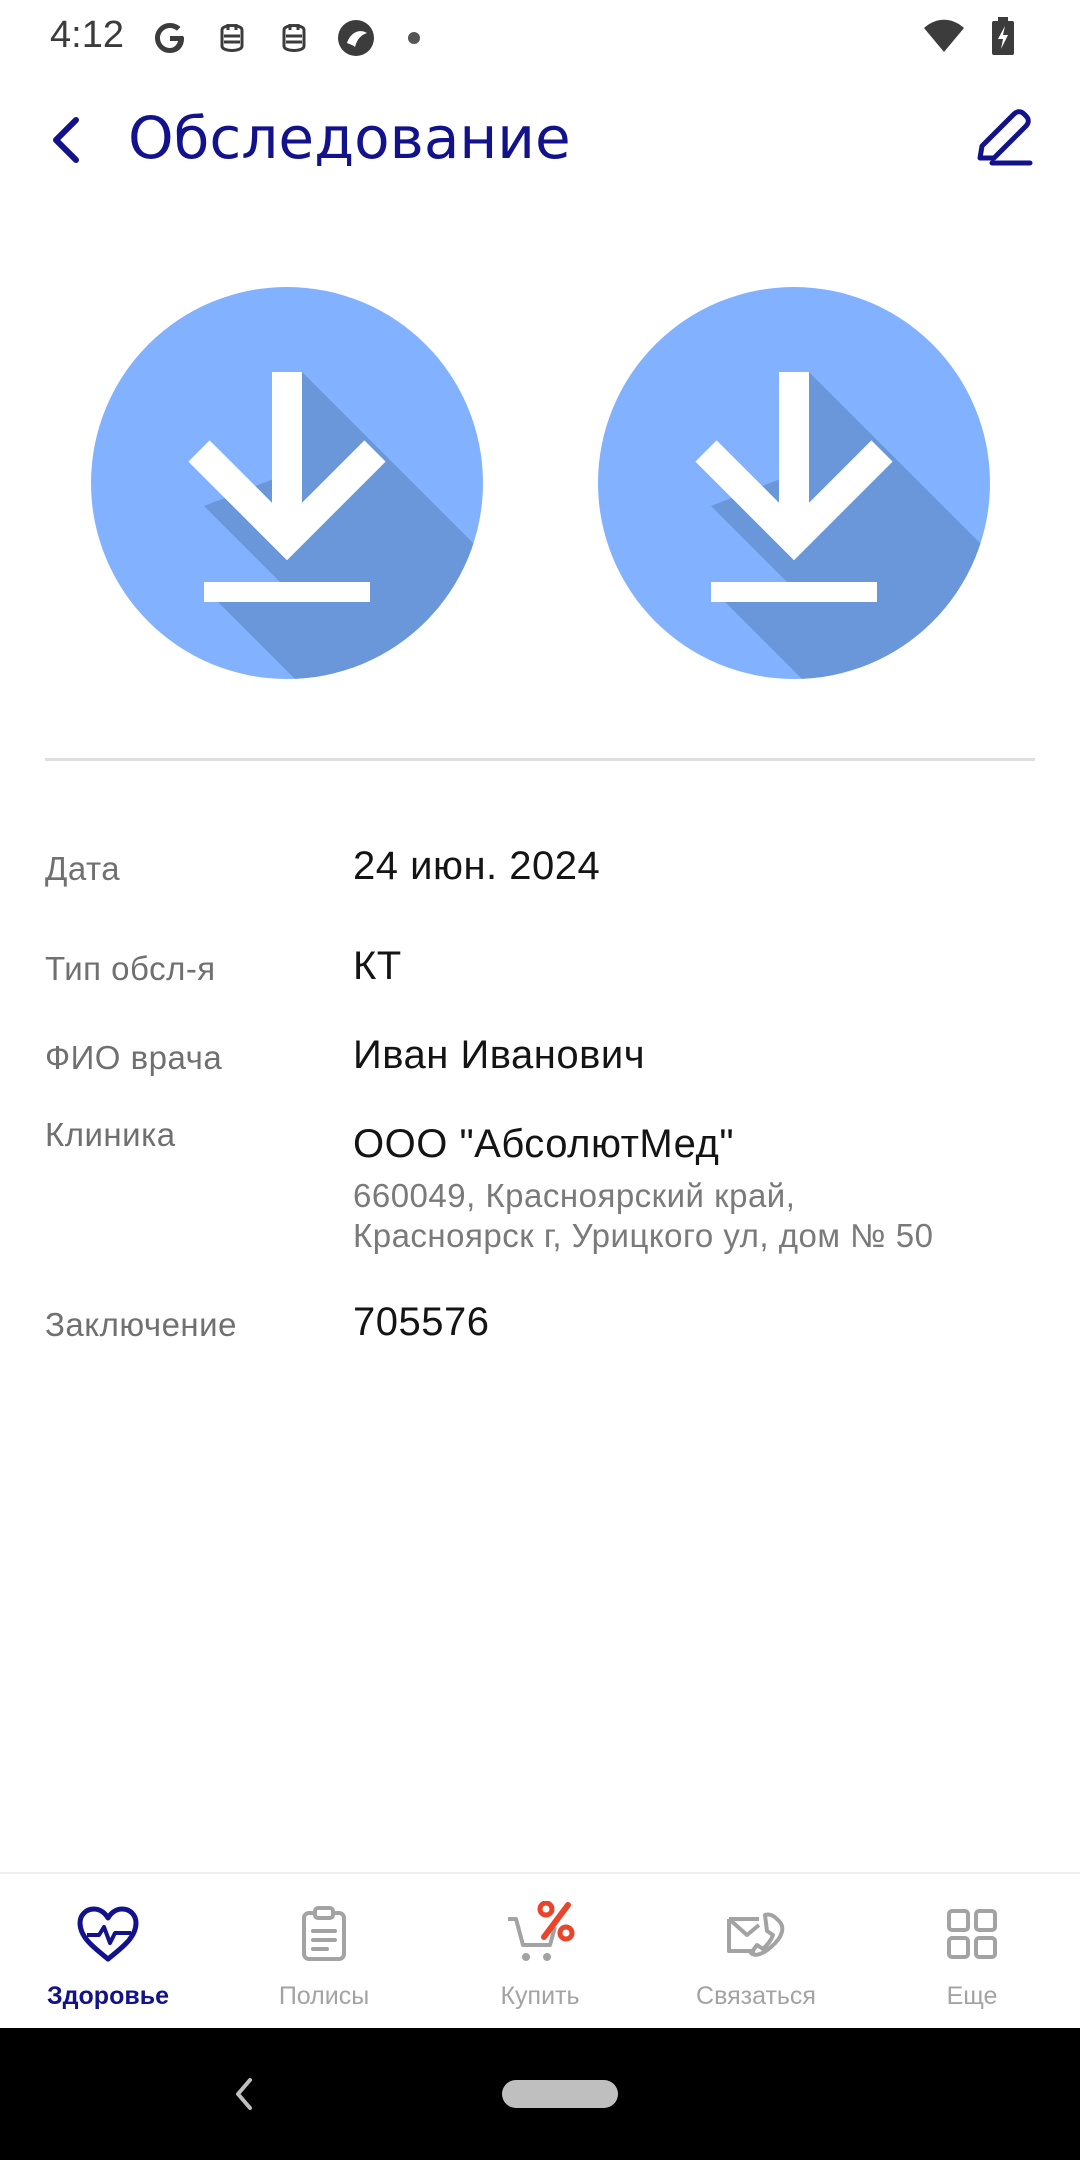 Image resolution: width=1080 pixels, height=2160 pixels. I want to click on dot-icon, so click(414, 38).